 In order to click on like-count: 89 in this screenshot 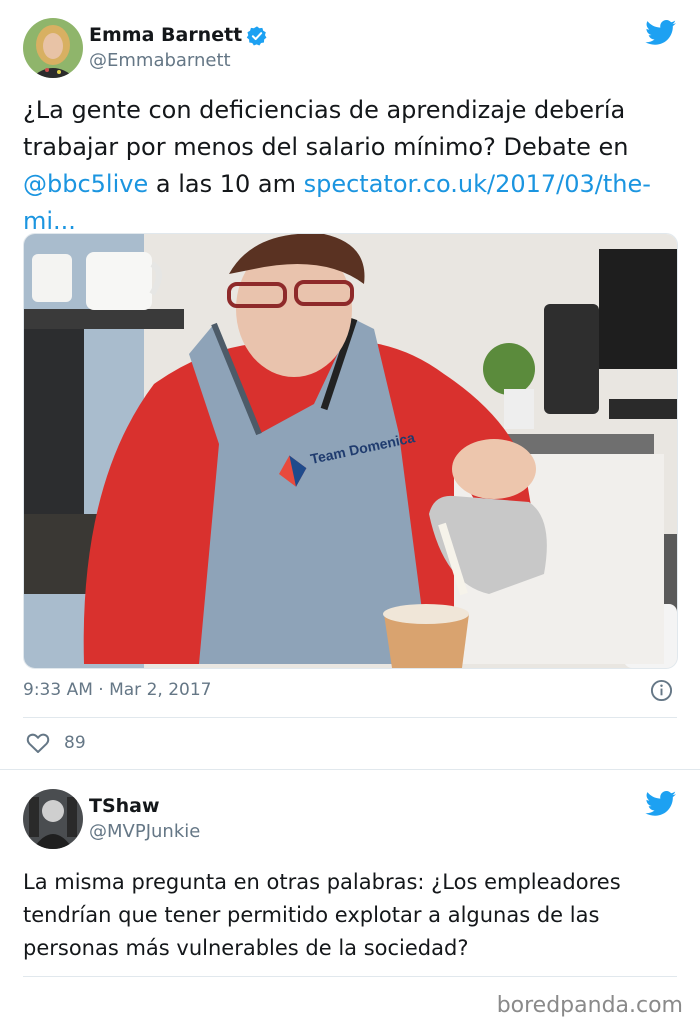, I will do `click(75, 743)`.